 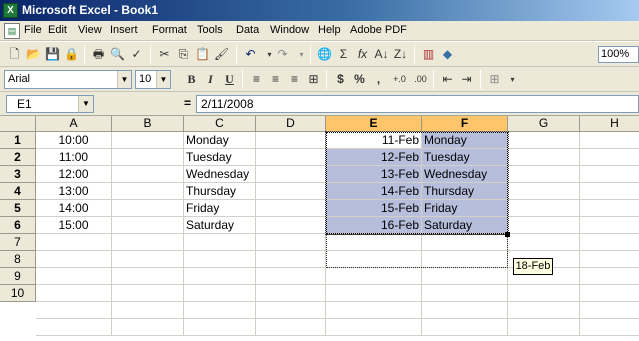 What do you see at coordinates (220, 225) in the screenshot?
I see `cell-c6: Saturday` at bounding box center [220, 225].